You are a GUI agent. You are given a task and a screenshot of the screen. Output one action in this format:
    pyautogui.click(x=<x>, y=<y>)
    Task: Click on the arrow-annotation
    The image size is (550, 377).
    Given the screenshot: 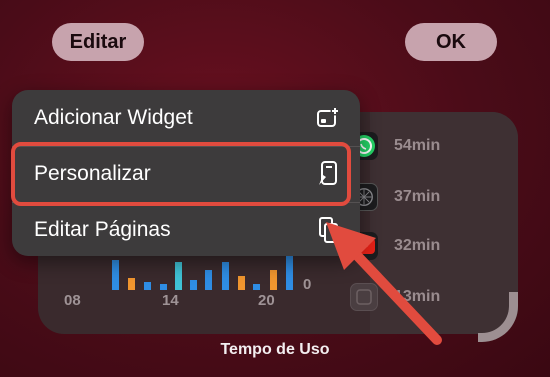 What is the action you would take?
    pyautogui.click(x=384, y=283)
    